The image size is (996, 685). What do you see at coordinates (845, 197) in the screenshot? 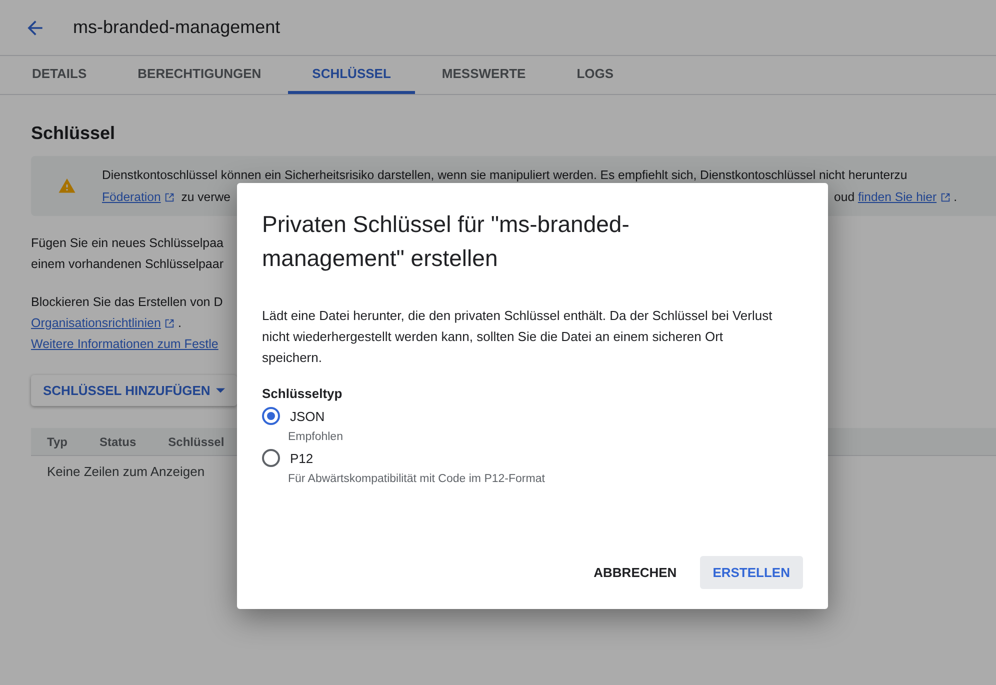
I see `warning-text: oud` at bounding box center [845, 197].